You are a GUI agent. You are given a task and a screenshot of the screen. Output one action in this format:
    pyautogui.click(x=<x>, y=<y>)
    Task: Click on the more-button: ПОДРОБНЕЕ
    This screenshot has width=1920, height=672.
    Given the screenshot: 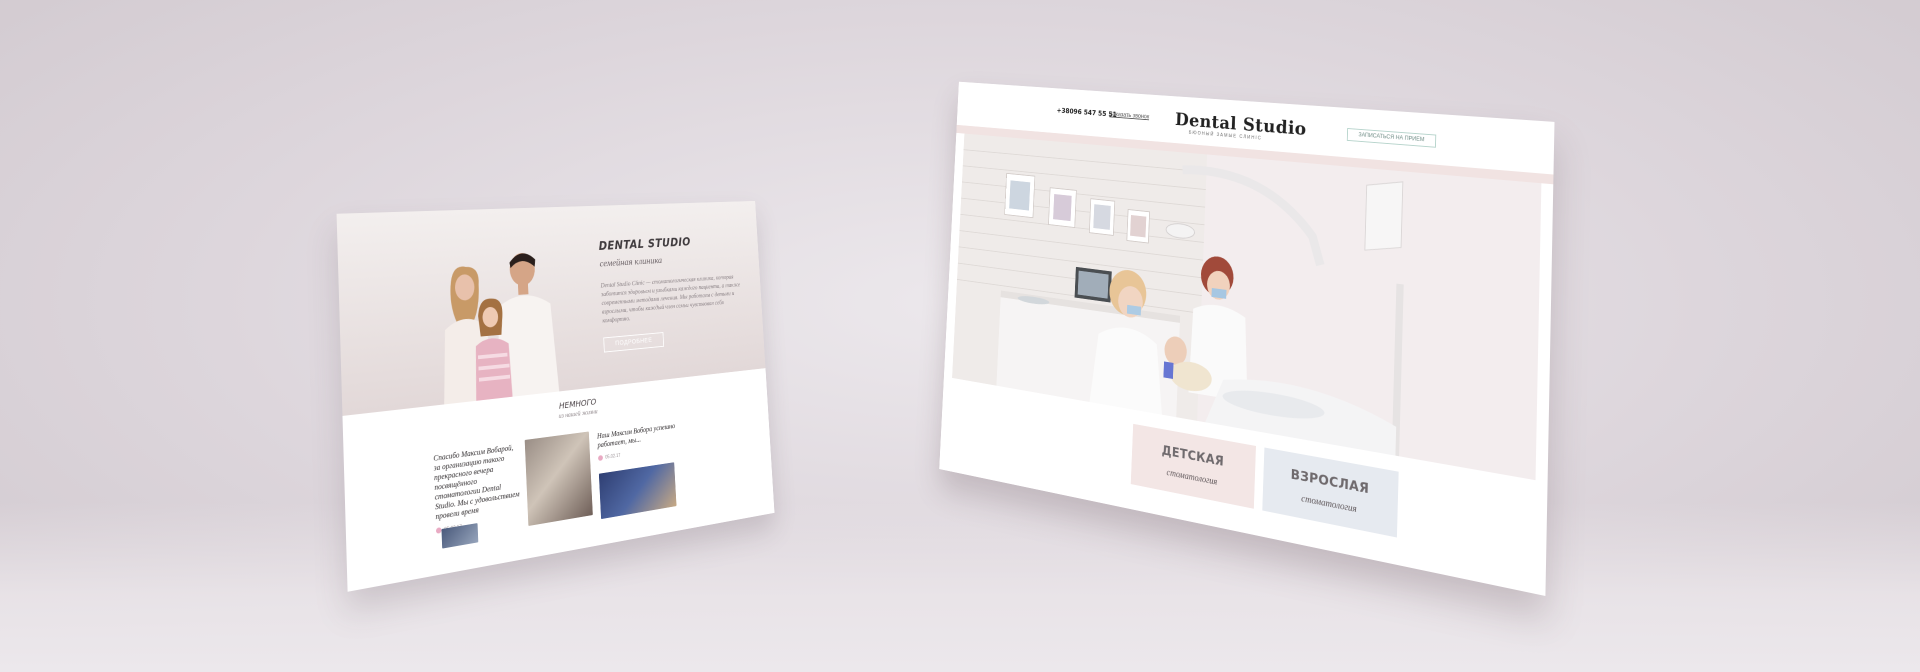 What is the action you would take?
    pyautogui.click(x=633, y=342)
    